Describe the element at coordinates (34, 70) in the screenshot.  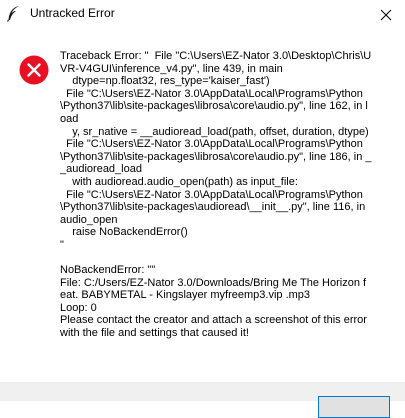
I see `error-icon` at that location.